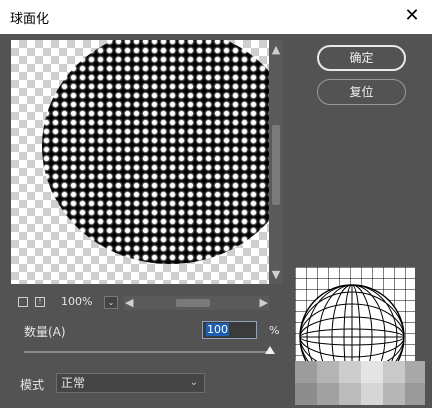  I want to click on amount-unit: %, so click(274, 330).